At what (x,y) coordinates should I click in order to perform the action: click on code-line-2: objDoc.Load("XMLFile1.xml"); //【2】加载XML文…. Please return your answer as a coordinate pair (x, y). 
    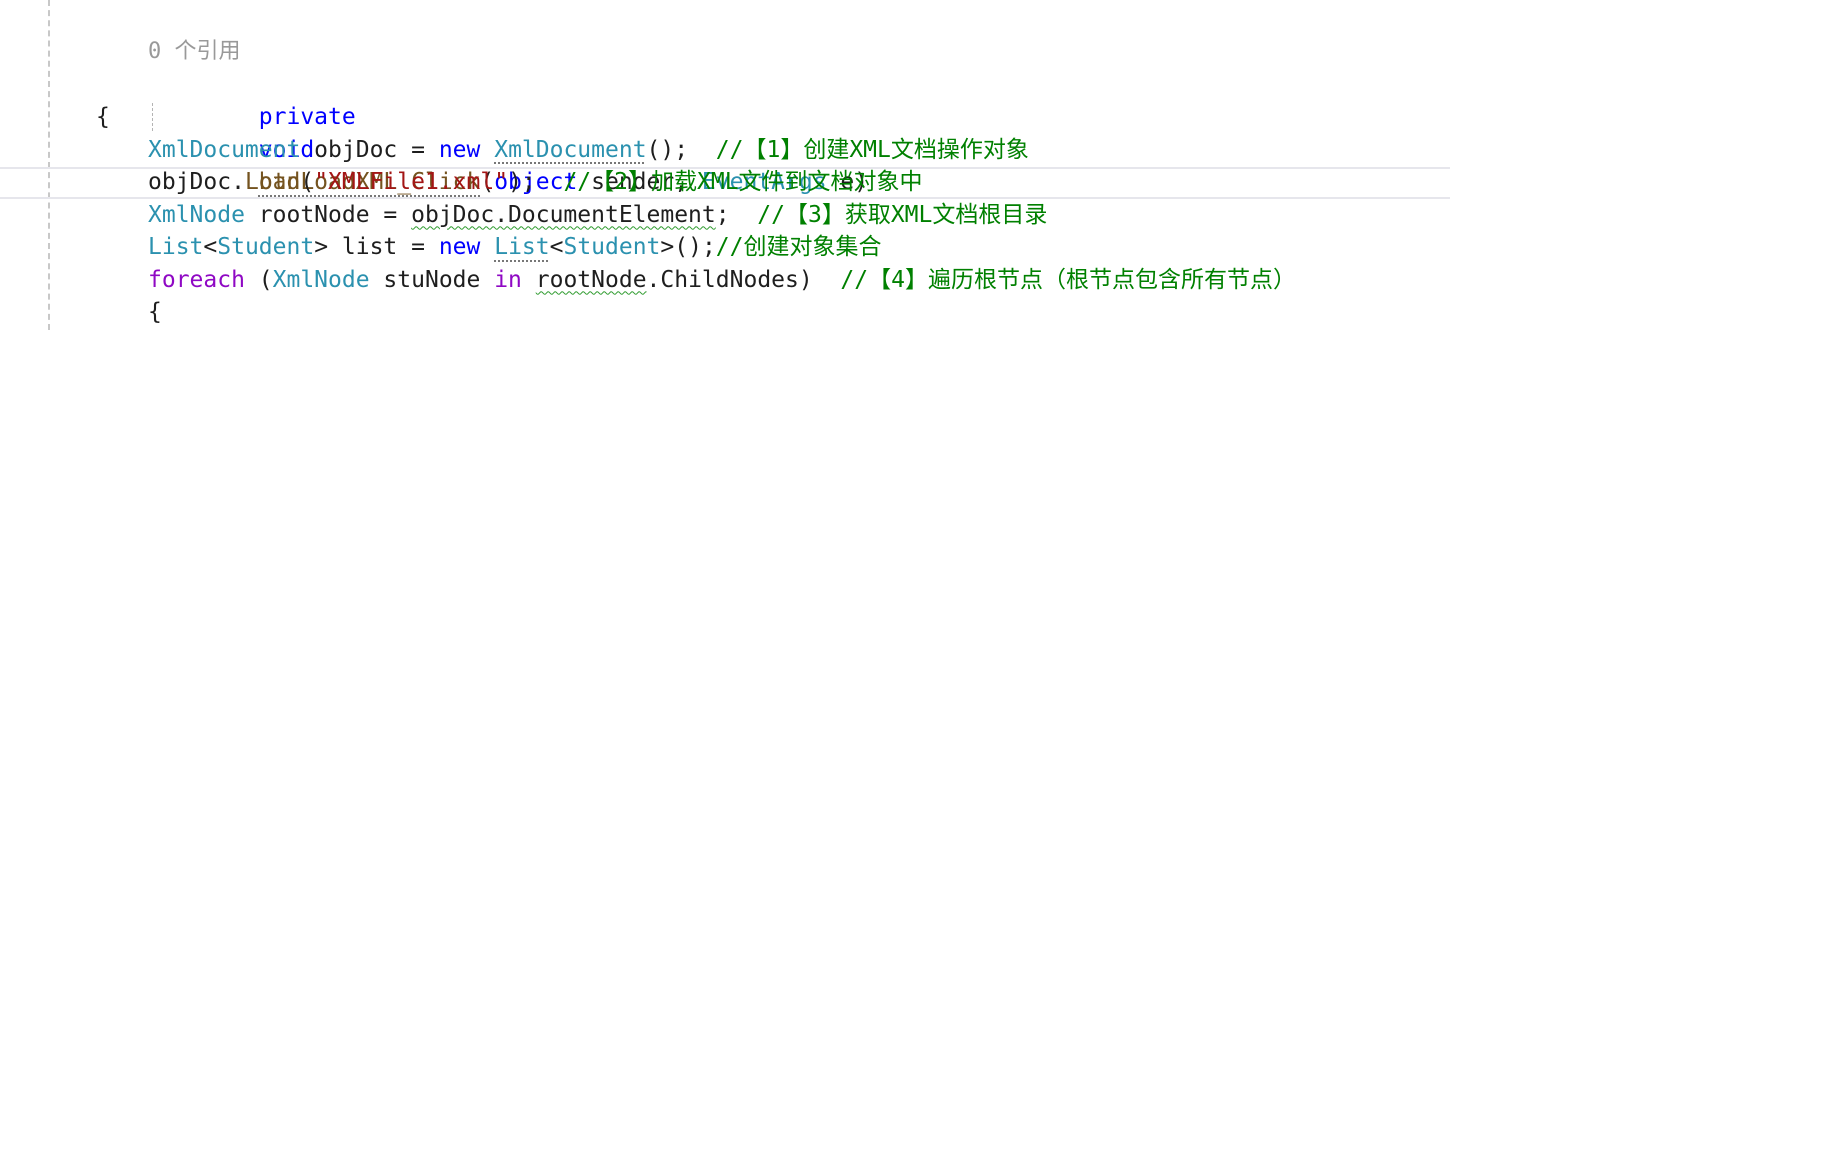
    Looking at the image, I should click on (461, 182).